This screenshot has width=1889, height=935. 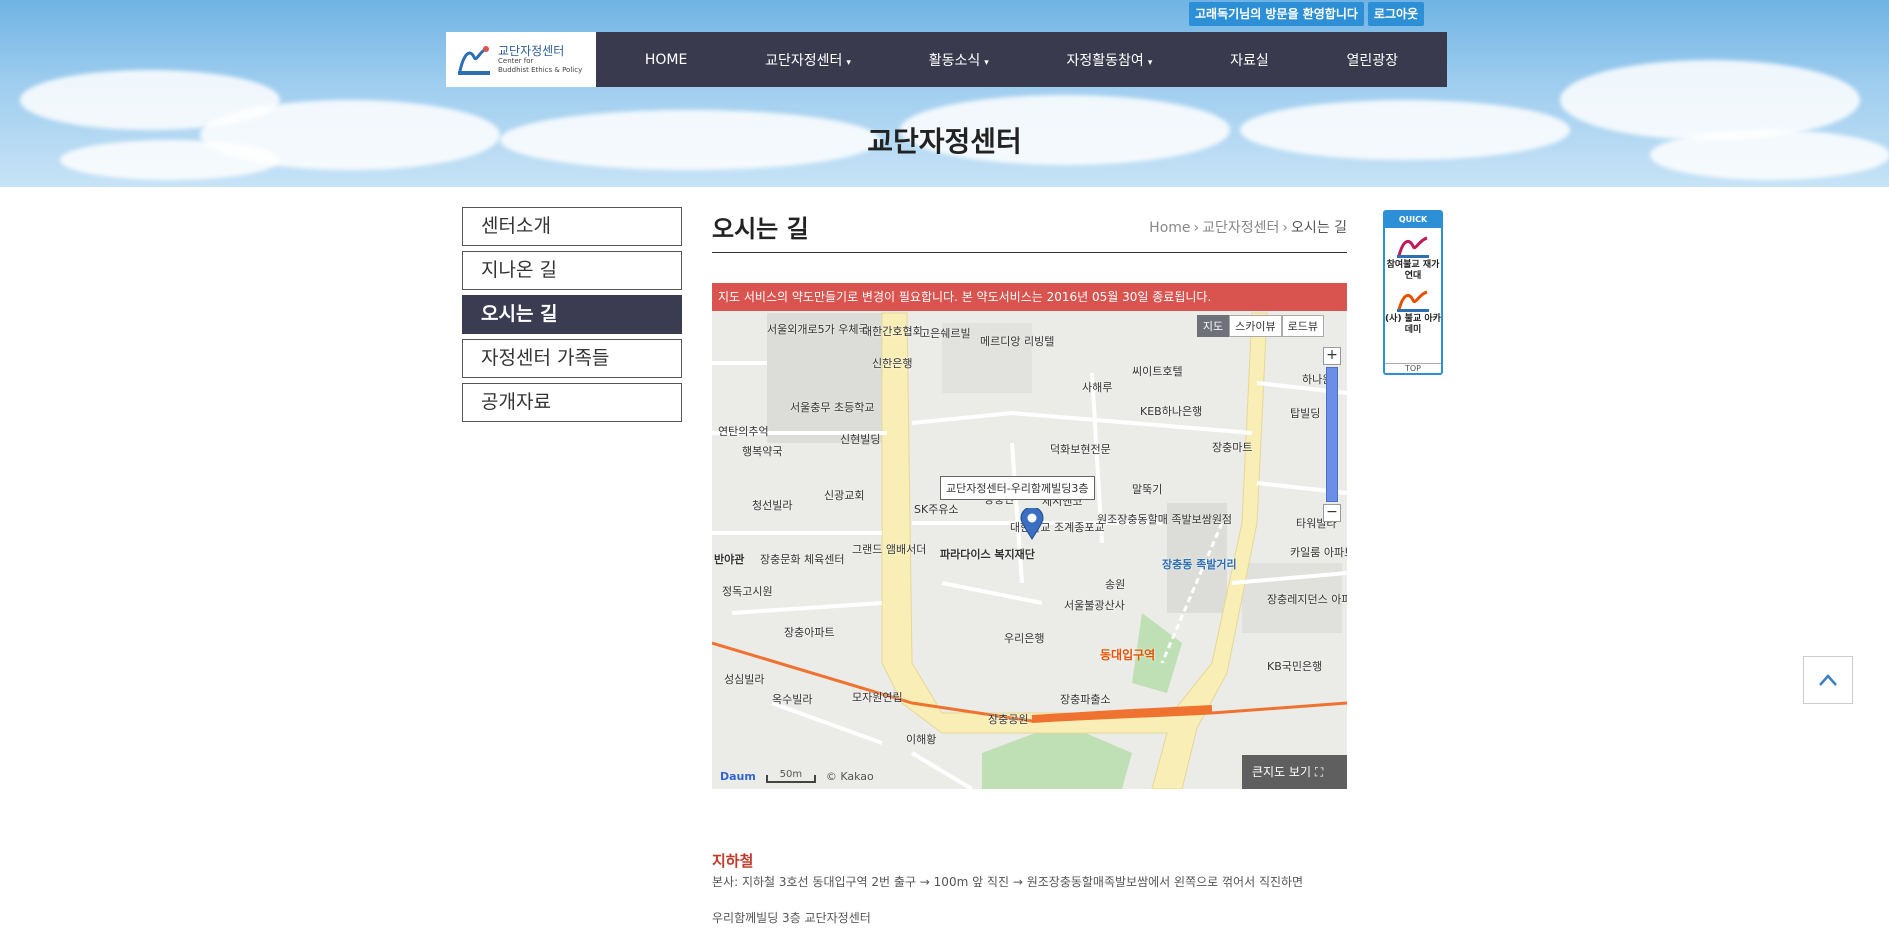 What do you see at coordinates (1413, 300) in the screenshot?
I see `academy-logo-icon` at bounding box center [1413, 300].